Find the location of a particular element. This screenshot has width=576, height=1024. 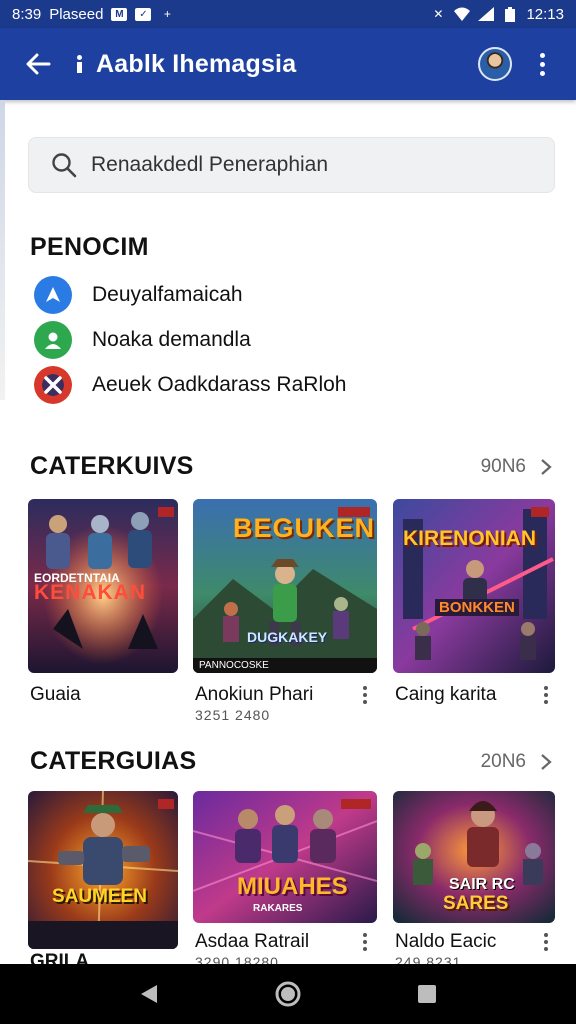

battery-icon is located at coordinates (510, 14).